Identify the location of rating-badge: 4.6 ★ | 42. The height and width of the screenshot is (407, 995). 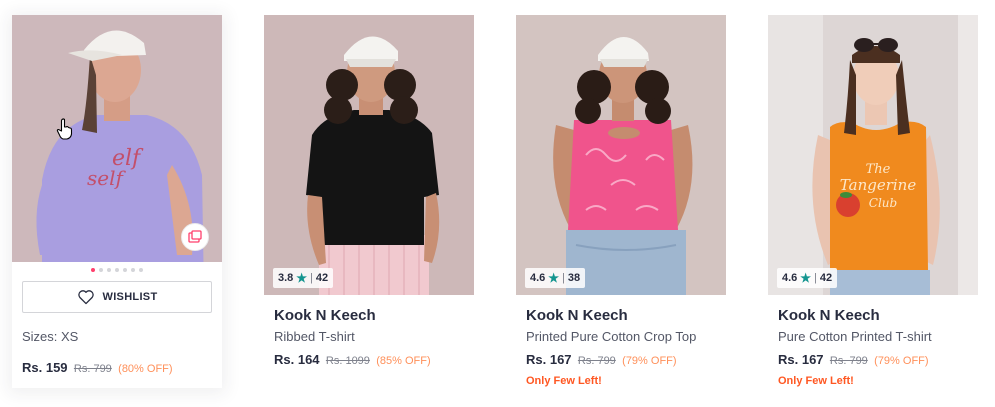
(807, 278).